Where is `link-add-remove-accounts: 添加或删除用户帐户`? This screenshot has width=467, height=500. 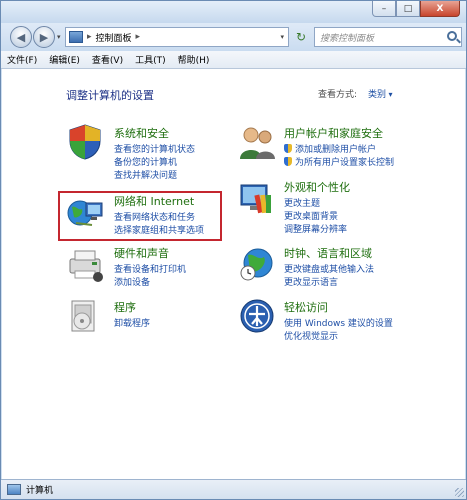 link-add-remove-accounts: 添加或删除用户帐户 is located at coordinates (339, 150).